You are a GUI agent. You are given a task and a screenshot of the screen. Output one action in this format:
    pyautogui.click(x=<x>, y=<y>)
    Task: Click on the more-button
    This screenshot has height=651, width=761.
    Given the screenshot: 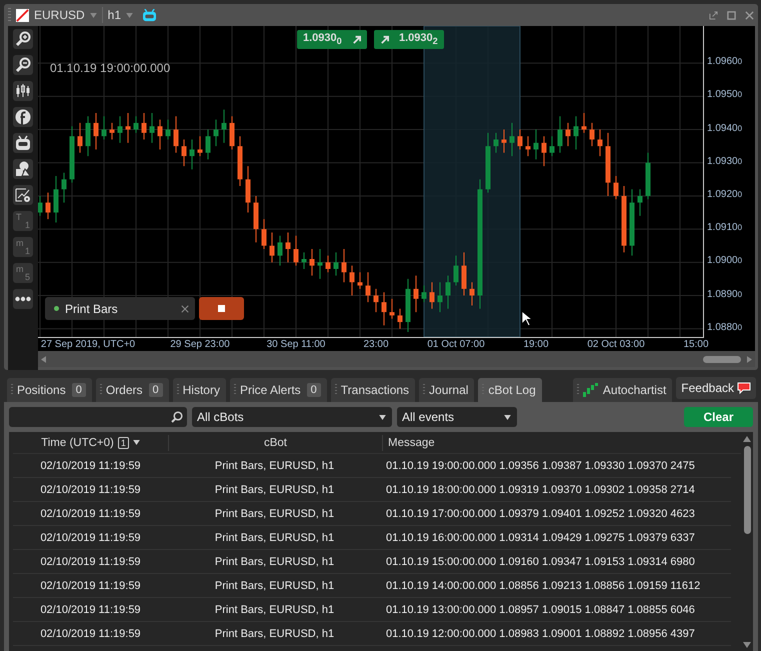 What is the action you would take?
    pyautogui.click(x=23, y=299)
    